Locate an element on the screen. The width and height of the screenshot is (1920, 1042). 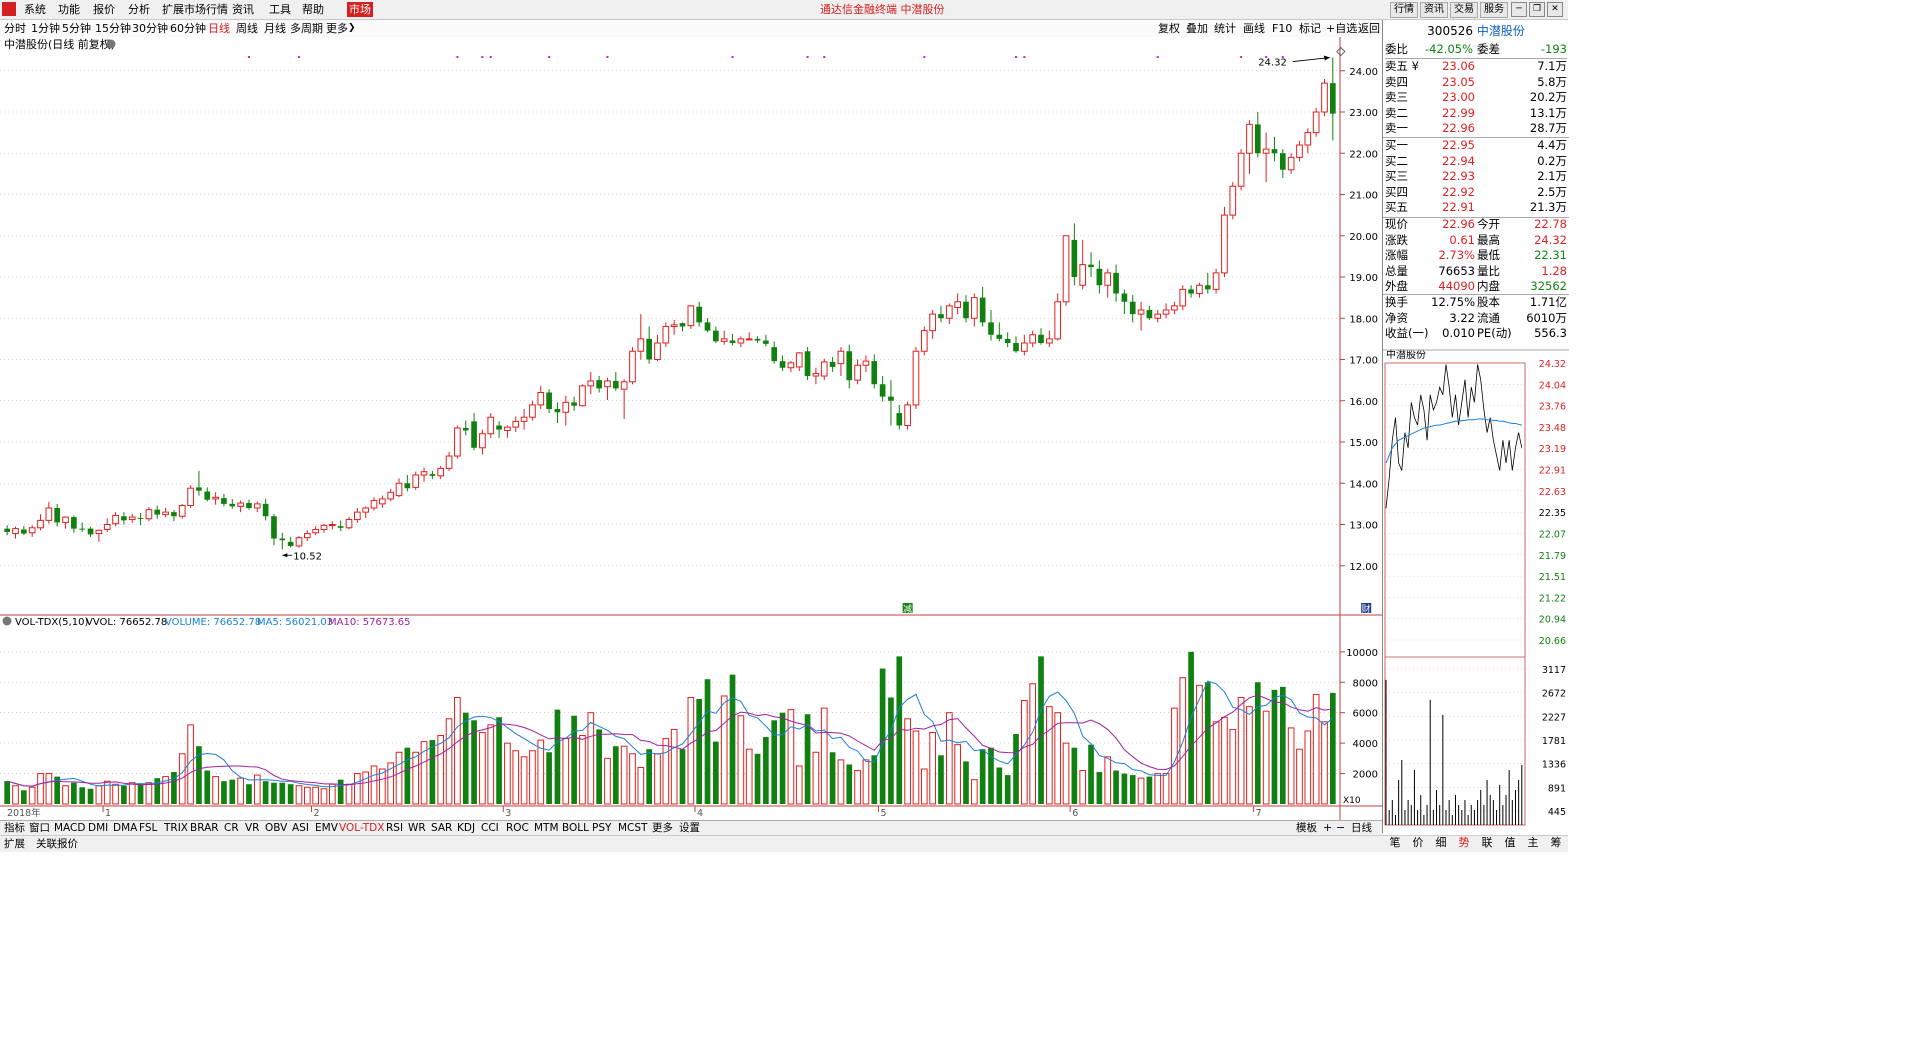
order-row: 卖四 23.05 5.8万 is located at coordinates (1476, 82).